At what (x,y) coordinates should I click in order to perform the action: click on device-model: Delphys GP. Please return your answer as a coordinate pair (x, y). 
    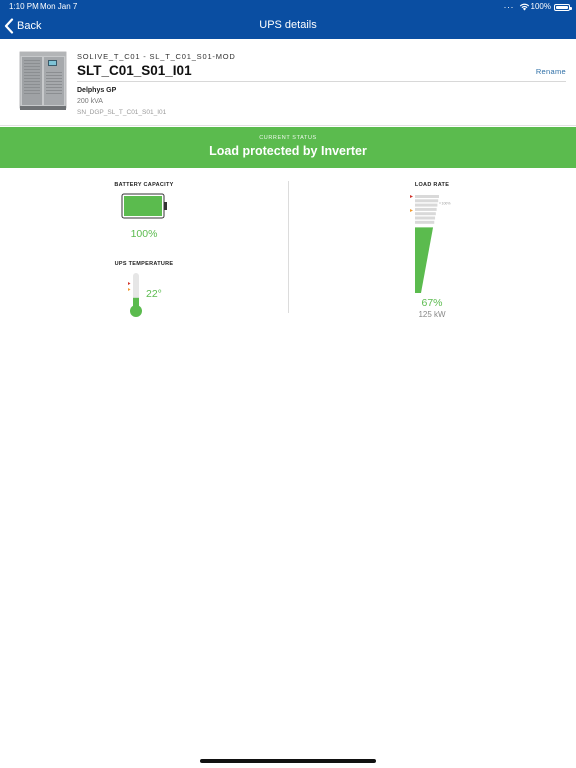
    Looking at the image, I should click on (97, 90).